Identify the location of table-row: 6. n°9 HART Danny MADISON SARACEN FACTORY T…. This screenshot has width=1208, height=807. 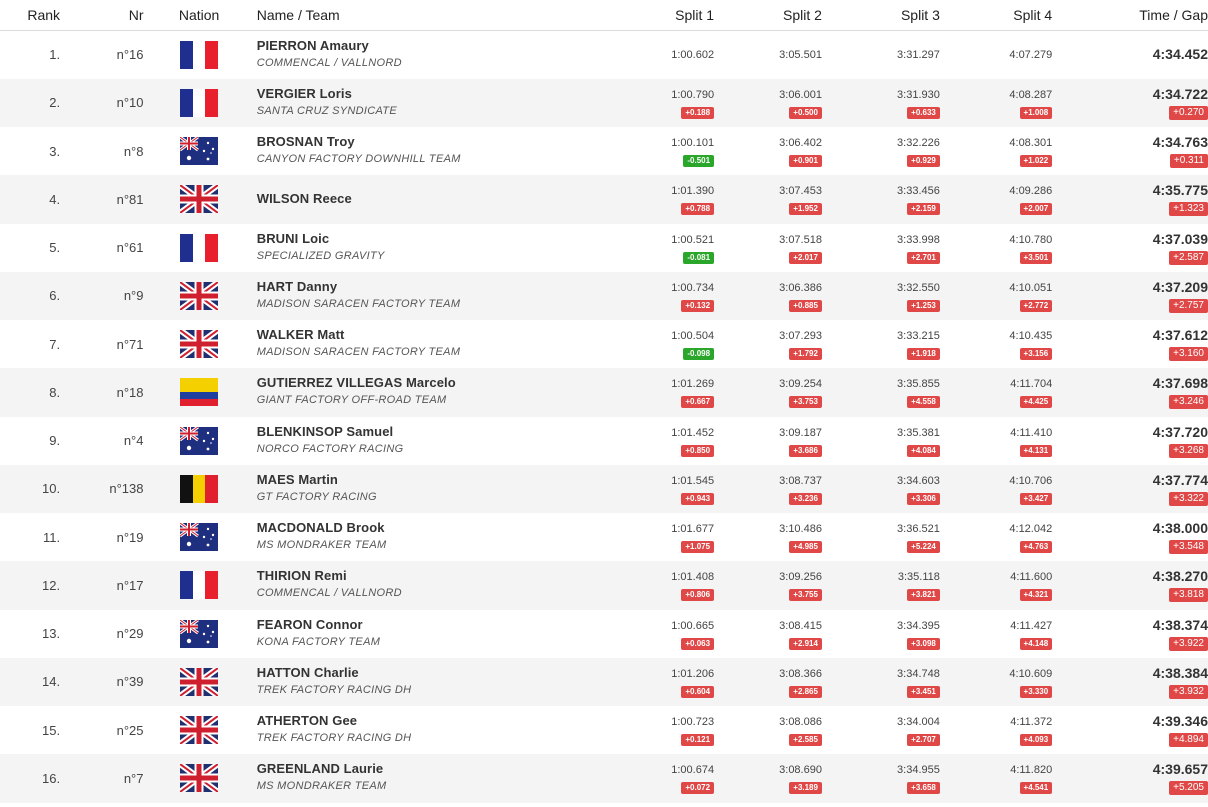
(604, 295).